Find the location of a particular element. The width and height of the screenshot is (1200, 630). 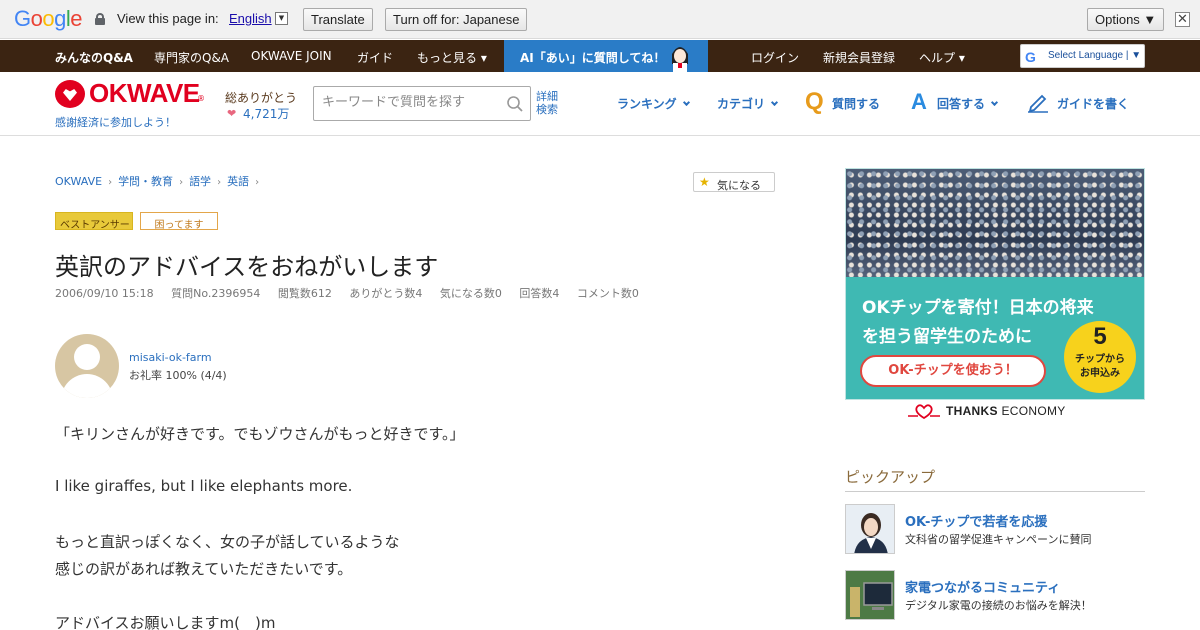

post-date: 2006/09/10 15:18 is located at coordinates (104, 293).